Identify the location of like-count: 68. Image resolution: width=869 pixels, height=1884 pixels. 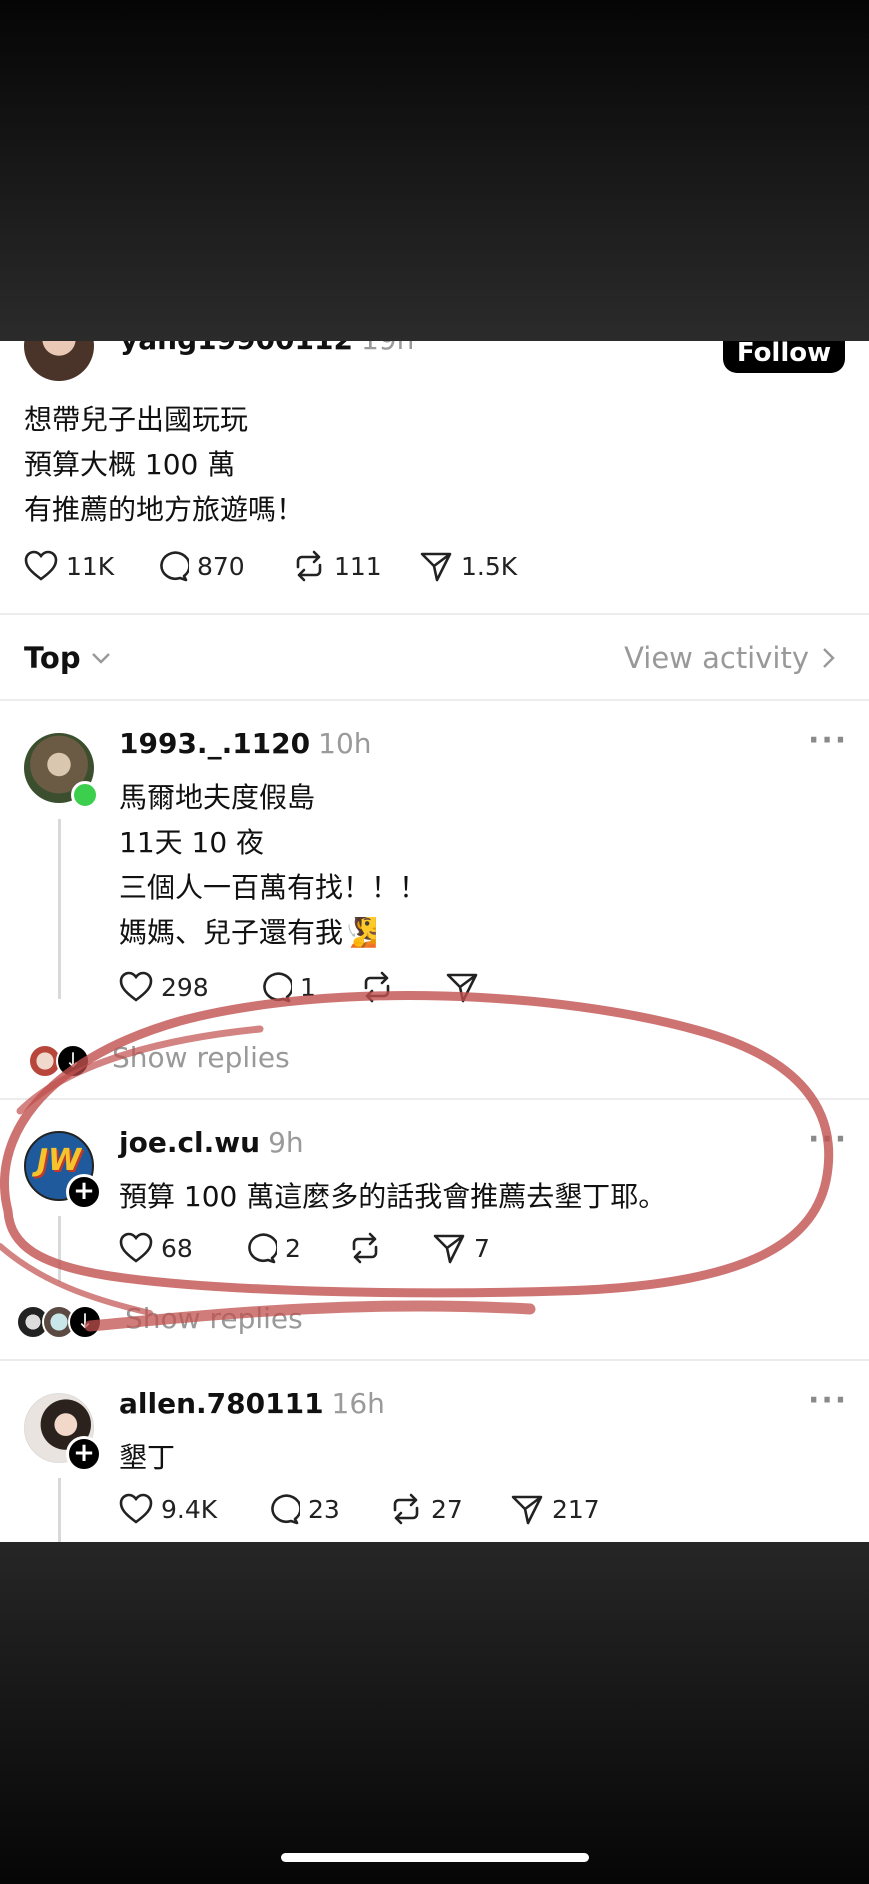
(177, 1248).